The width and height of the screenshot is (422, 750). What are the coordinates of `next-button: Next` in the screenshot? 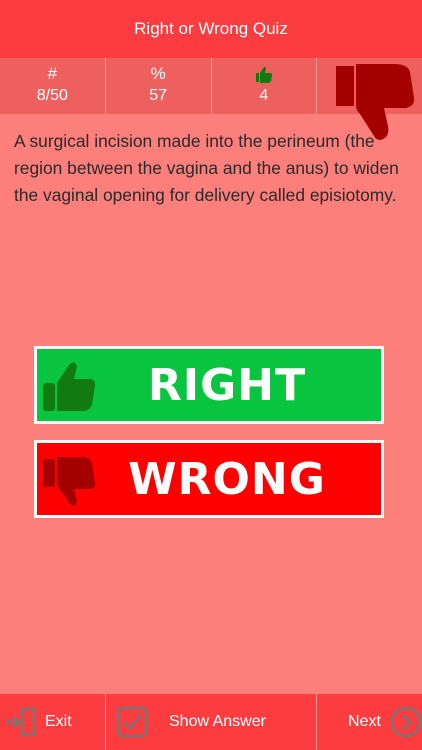 It's located at (369, 722).